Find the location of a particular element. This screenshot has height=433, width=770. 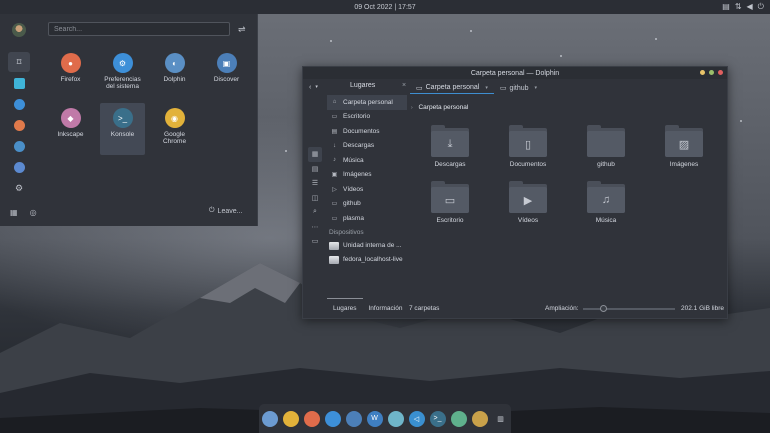

terminal-toggle-icon: ▭ is located at coordinates (315, 241).